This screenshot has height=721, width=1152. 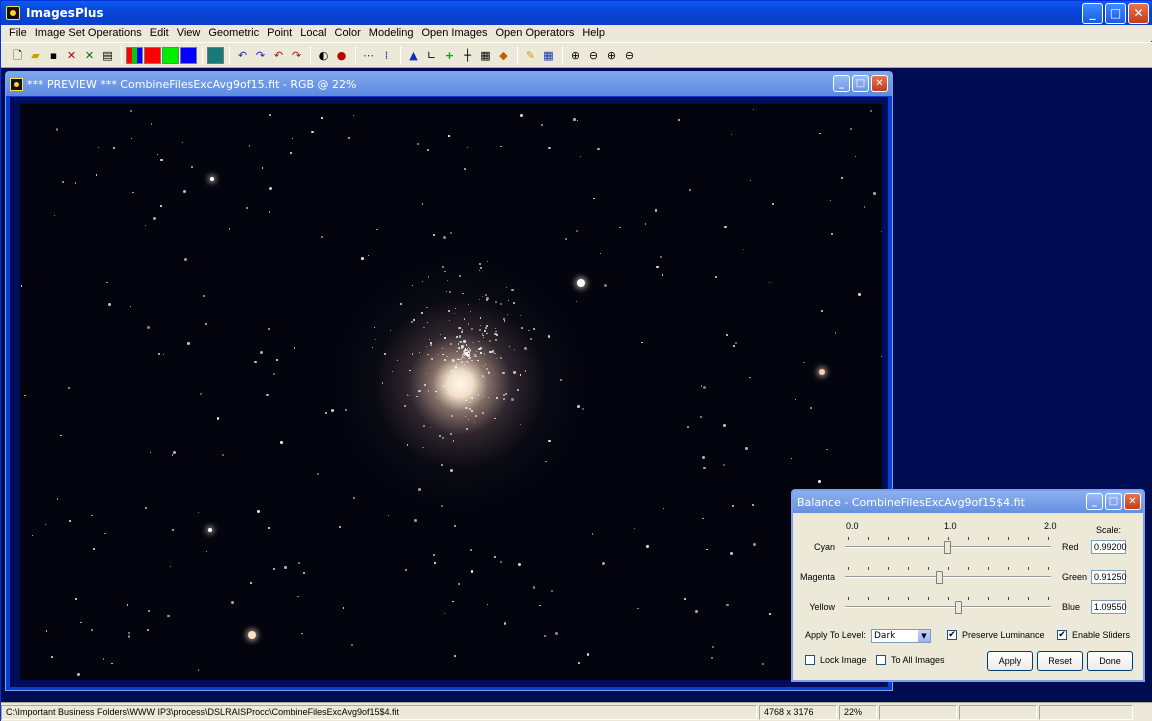 What do you see at coordinates (18, 33) in the screenshot?
I see `menu-file: File` at bounding box center [18, 33].